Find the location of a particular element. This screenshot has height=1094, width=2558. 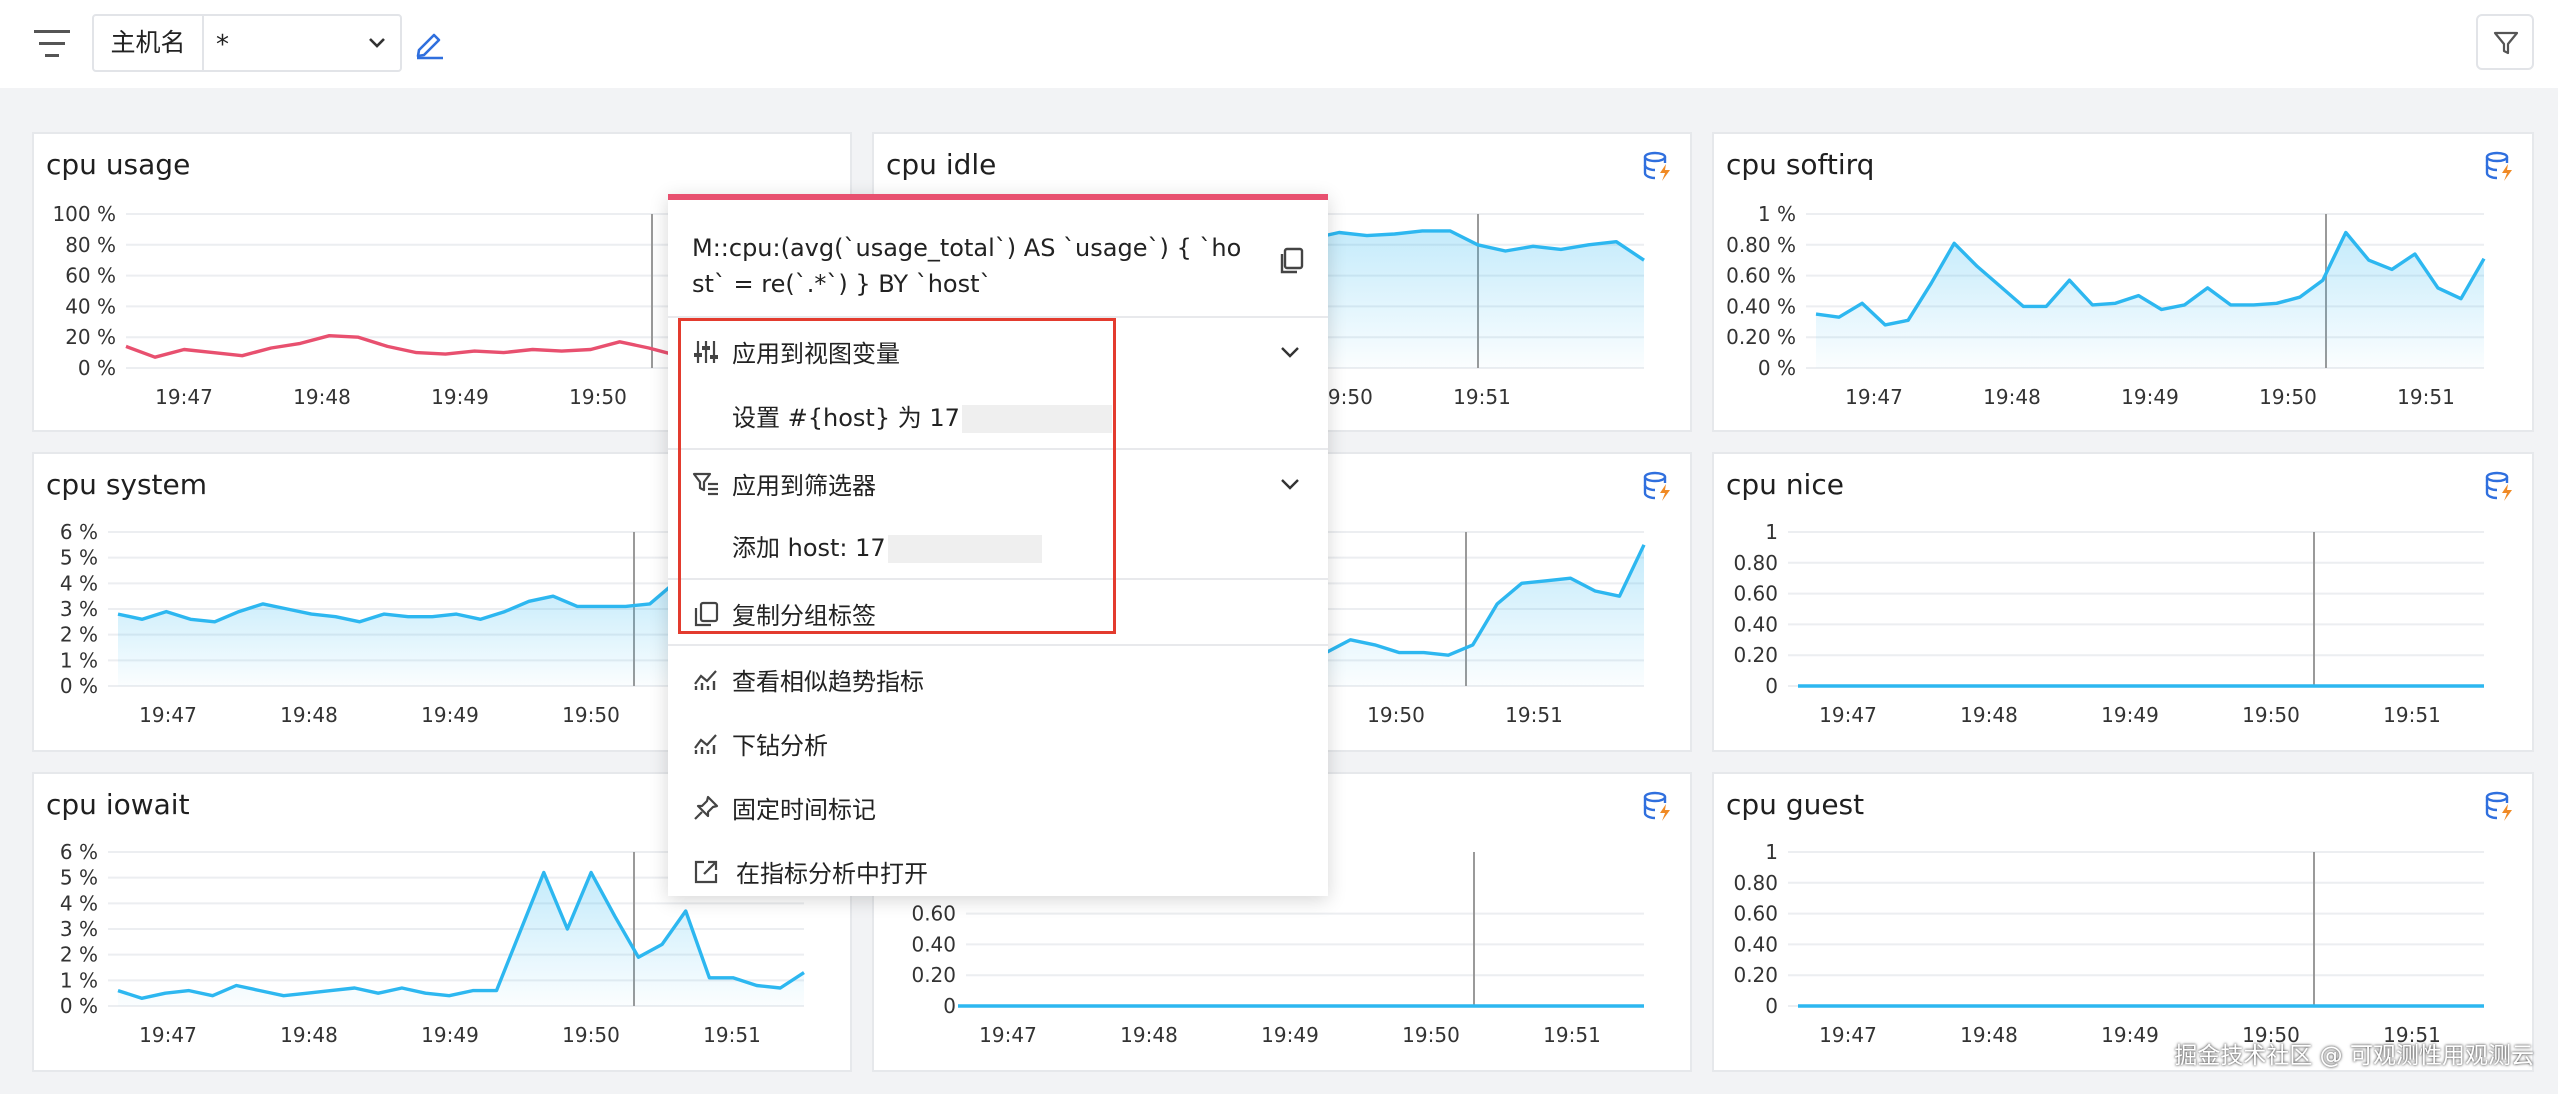

y-tick-label: 40 % is located at coordinates (90, 306).